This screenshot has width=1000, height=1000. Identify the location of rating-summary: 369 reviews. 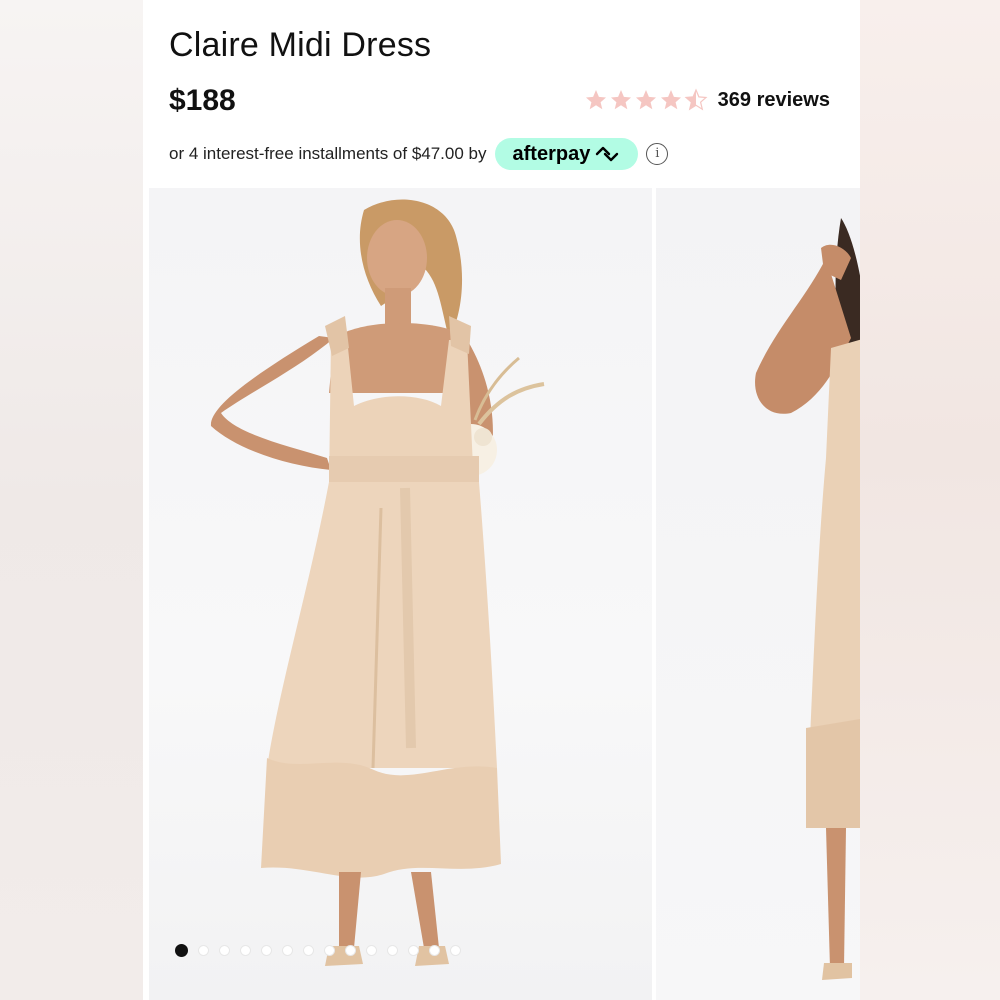
(707, 100).